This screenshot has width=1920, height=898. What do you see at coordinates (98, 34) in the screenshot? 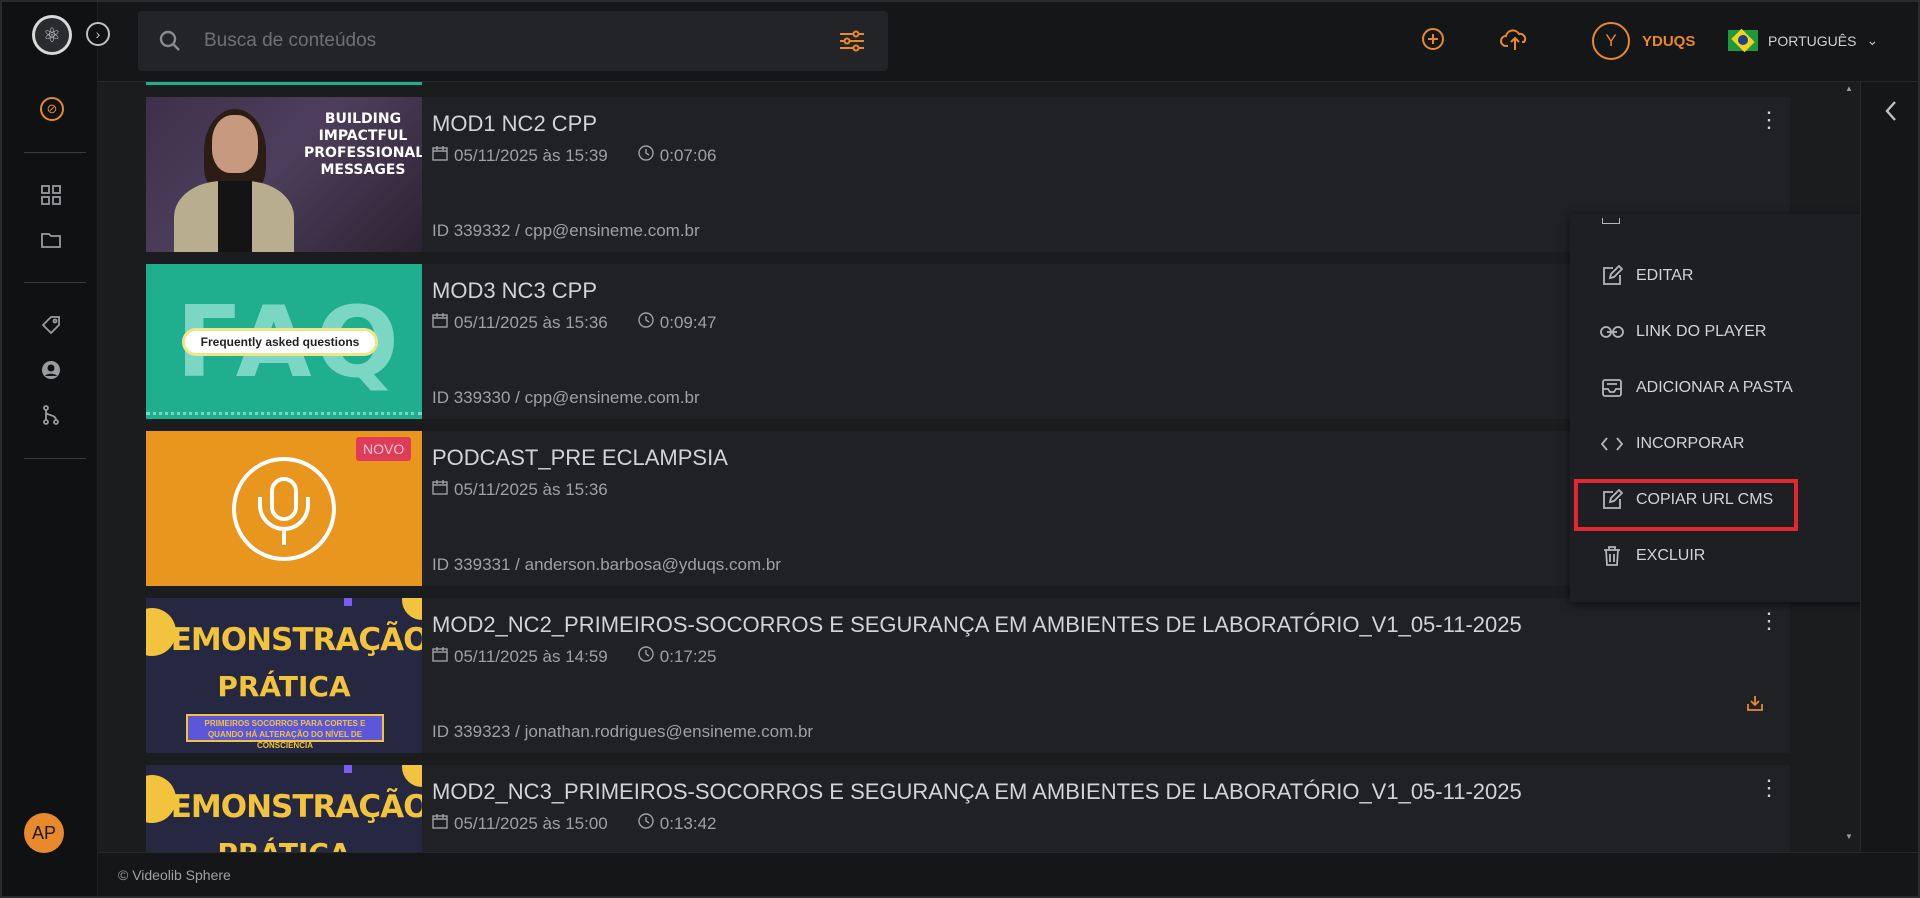
I see `expand-sidebar-icon: ›` at bounding box center [98, 34].